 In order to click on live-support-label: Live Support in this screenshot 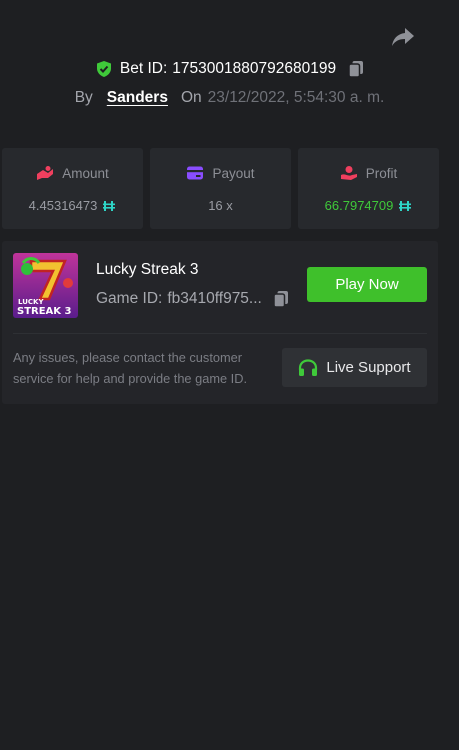, I will do `click(368, 367)`.